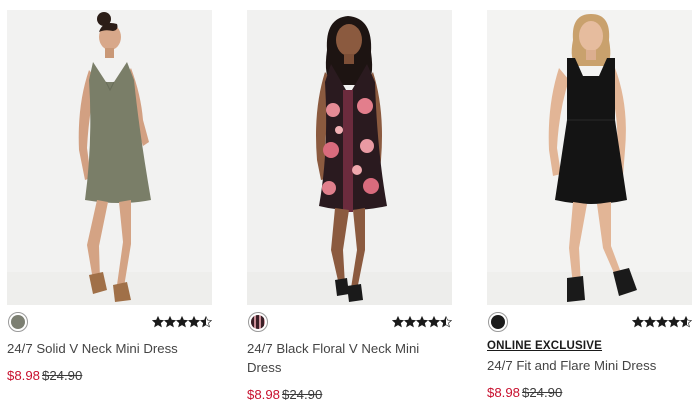  I want to click on product-title-link: 24/7 Fit and Flare Mini Dress, so click(589, 365).